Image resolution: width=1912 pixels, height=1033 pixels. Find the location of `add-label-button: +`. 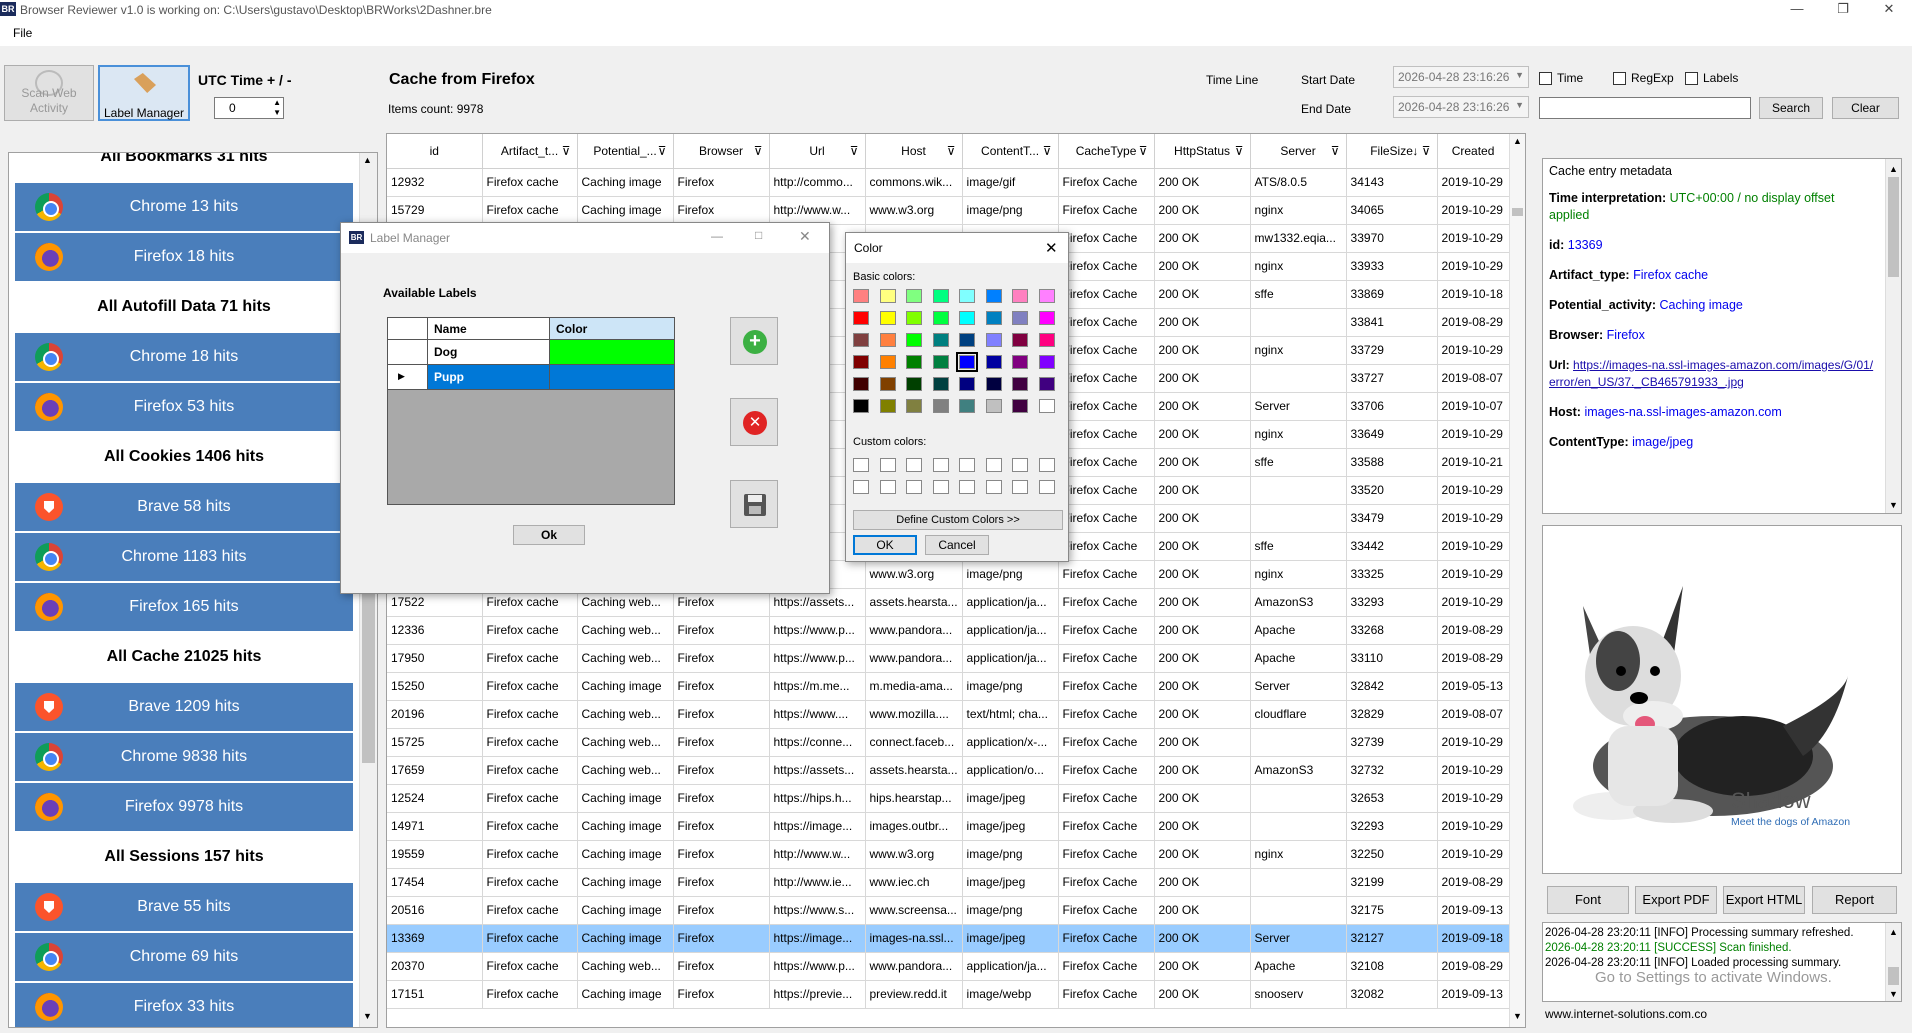

add-label-button: + is located at coordinates (754, 341).